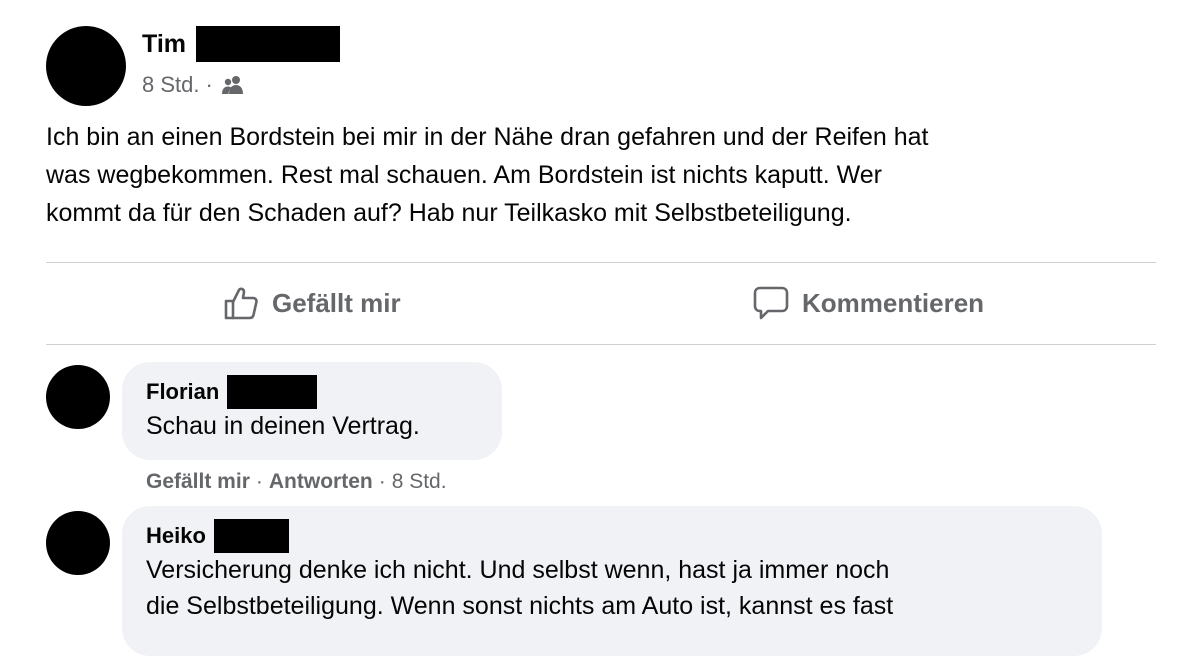 The width and height of the screenshot is (1200, 656). Describe the element at coordinates (170, 85) in the screenshot. I see `post-timestamp: 8 Std.` at that location.